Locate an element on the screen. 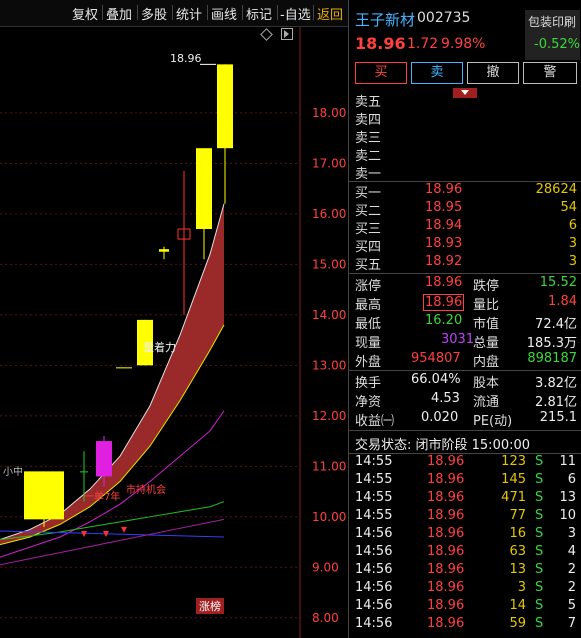  tick-row: 14:55 18.96 123 S 11 is located at coordinates (465, 463).